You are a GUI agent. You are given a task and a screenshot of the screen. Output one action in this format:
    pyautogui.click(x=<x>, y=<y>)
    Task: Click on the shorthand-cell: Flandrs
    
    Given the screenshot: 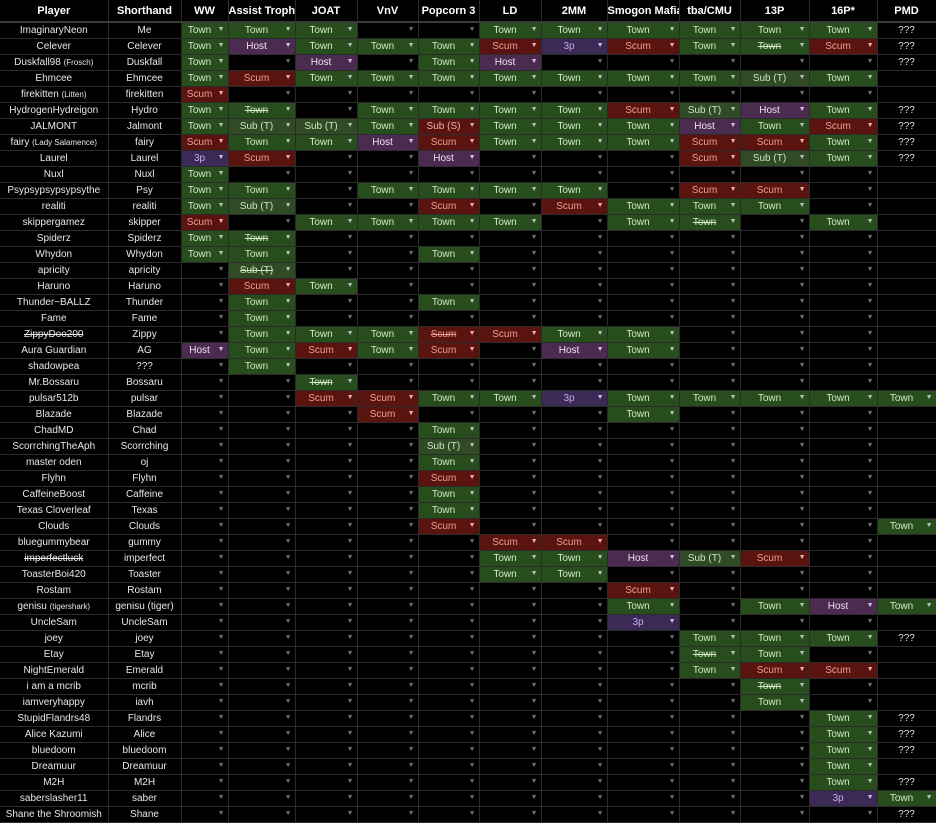 What is the action you would take?
    pyautogui.click(x=145, y=718)
    